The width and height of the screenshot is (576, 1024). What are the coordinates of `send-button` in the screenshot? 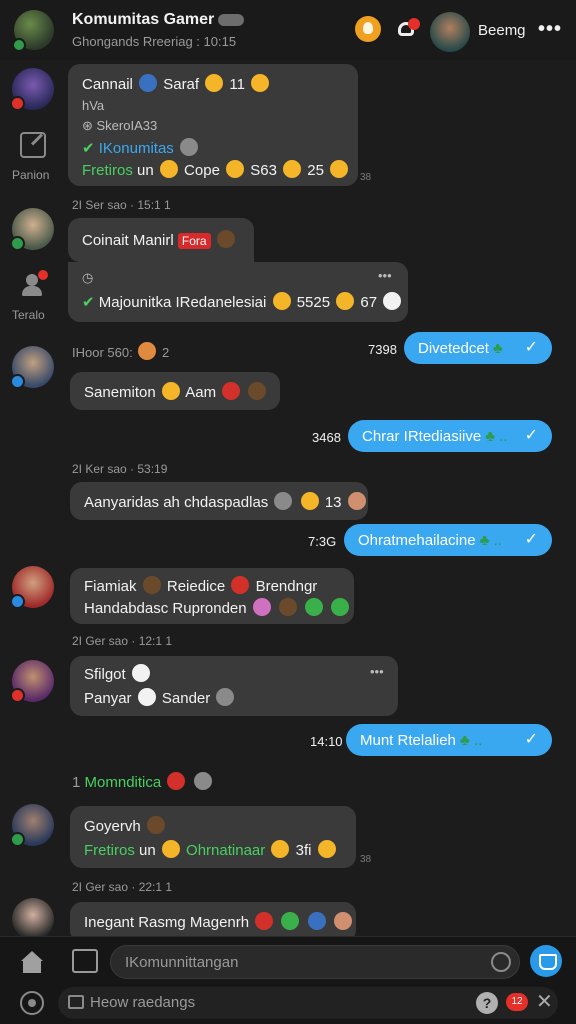 It's located at (546, 961).